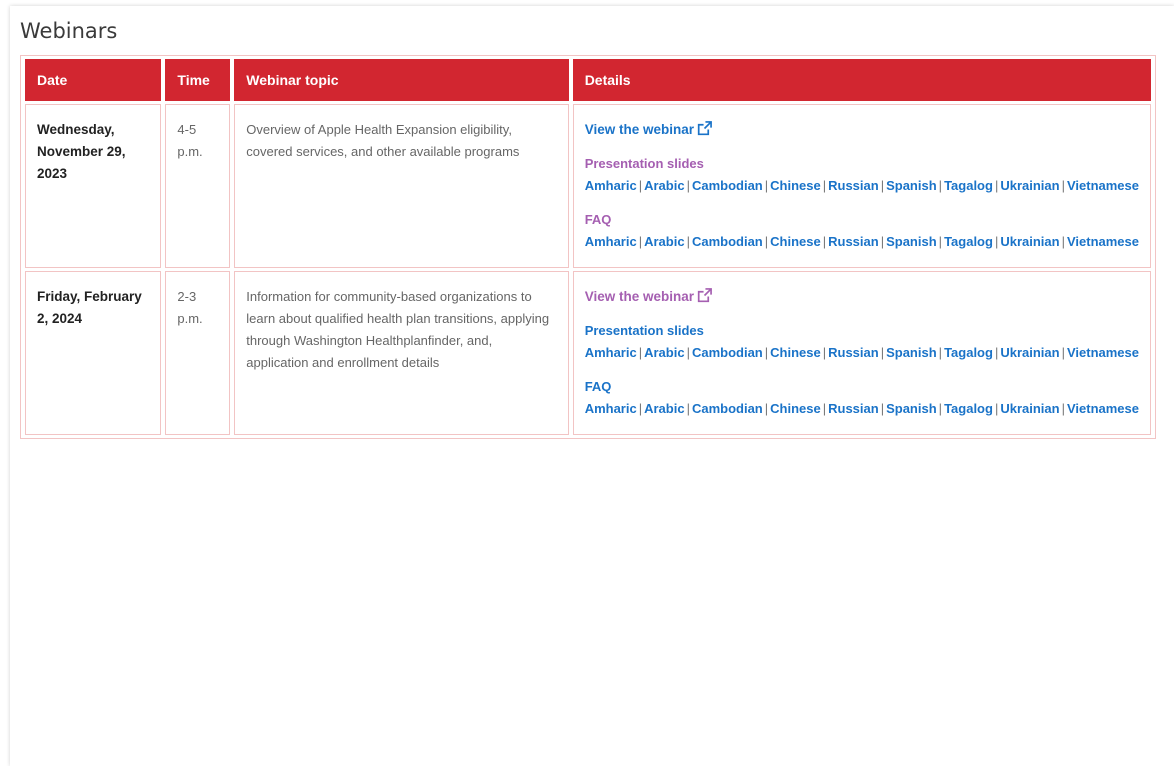 This screenshot has height=766, width=1174. I want to click on section-heading: Webinars, so click(69, 31).